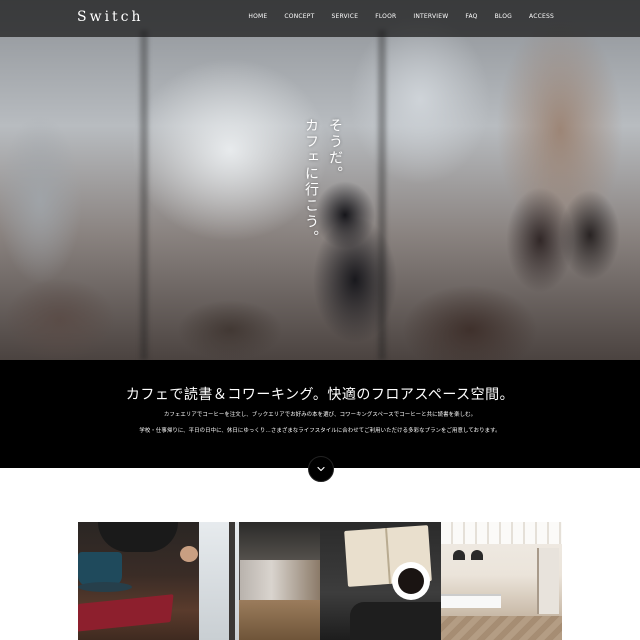  I want to click on hero-tagline: そうだ。 カフェに行こう。, so click(324, 183).